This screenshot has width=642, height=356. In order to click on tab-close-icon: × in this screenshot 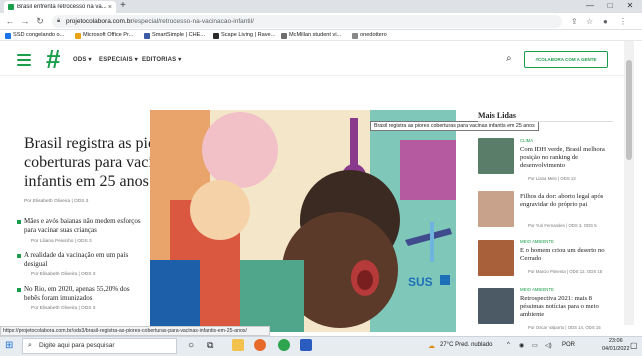, I will do `click(110, 7)`.